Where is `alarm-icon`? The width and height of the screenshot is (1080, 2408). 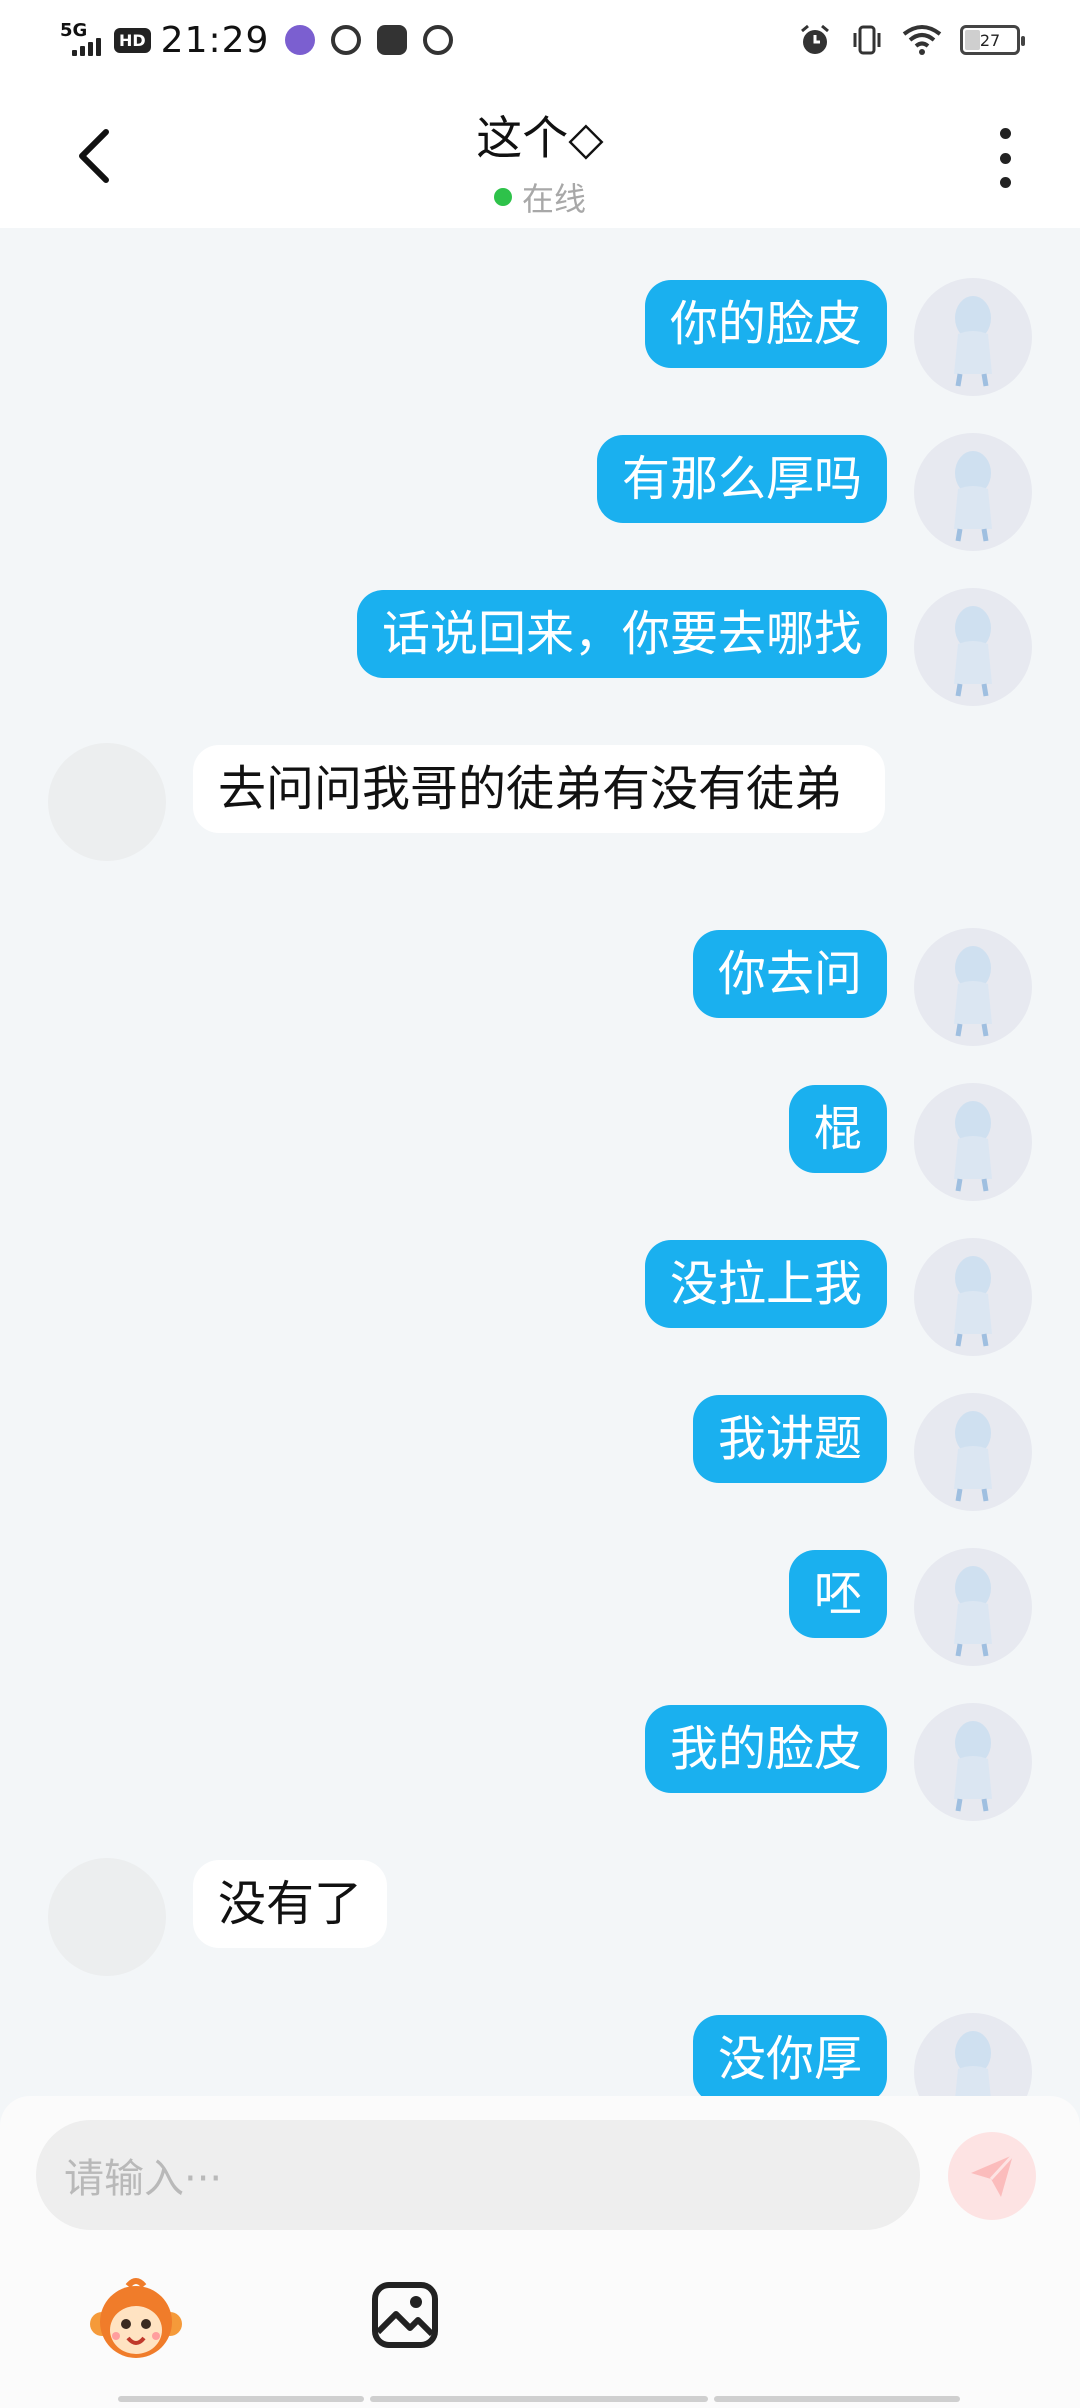
alarm-icon is located at coordinates (815, 39).